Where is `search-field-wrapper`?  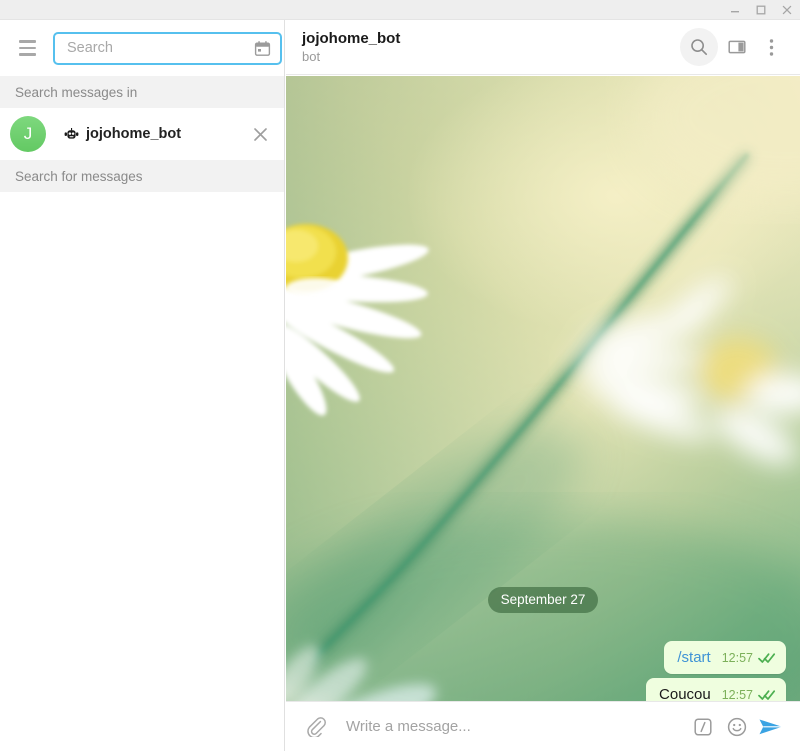 search-field-wrapper is located at coordinates (167, 48).